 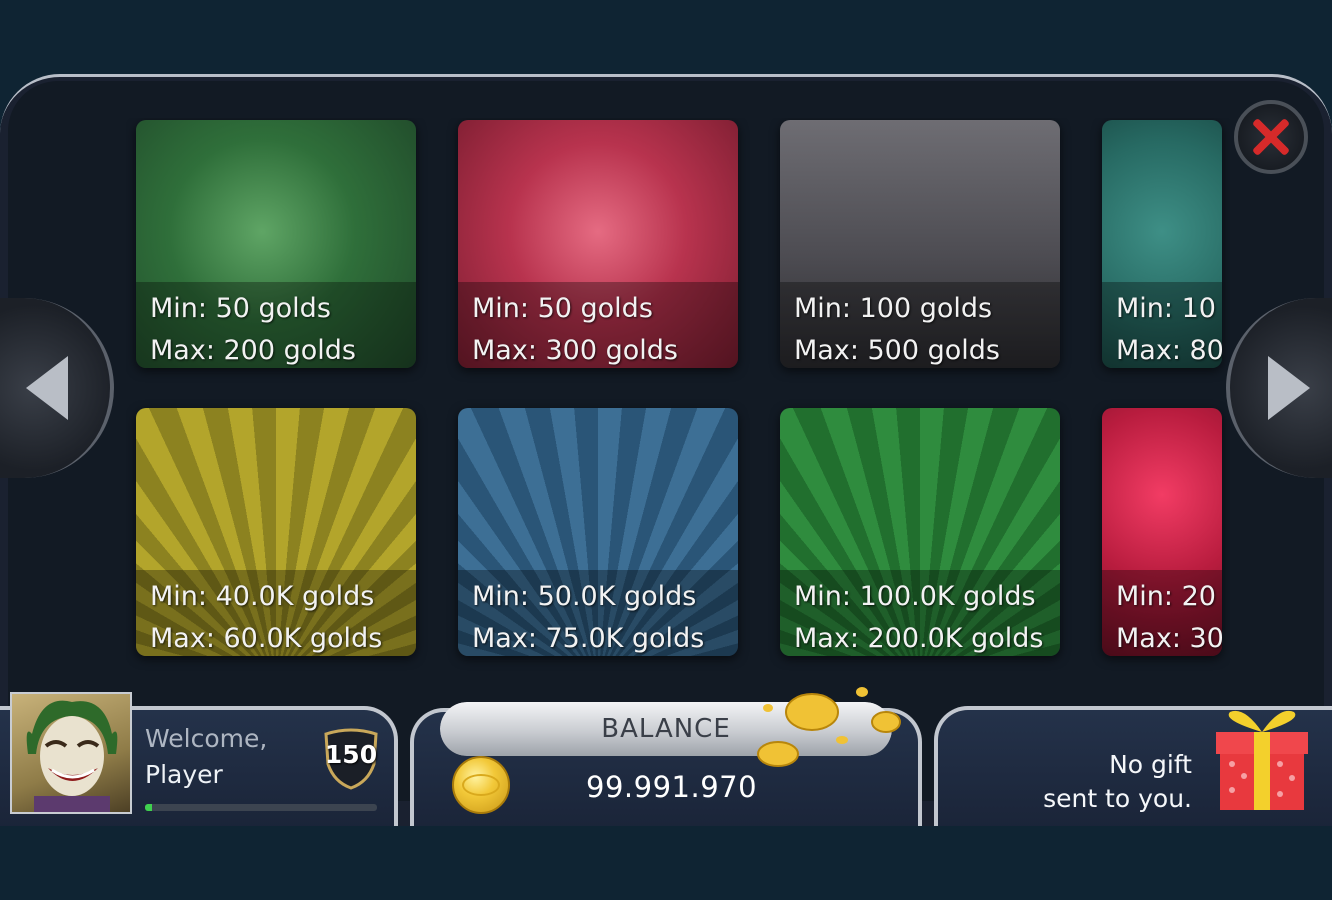 I want to click on room-info: Min: 100 golds Max: 500 golds, so click(x=920, y=325).